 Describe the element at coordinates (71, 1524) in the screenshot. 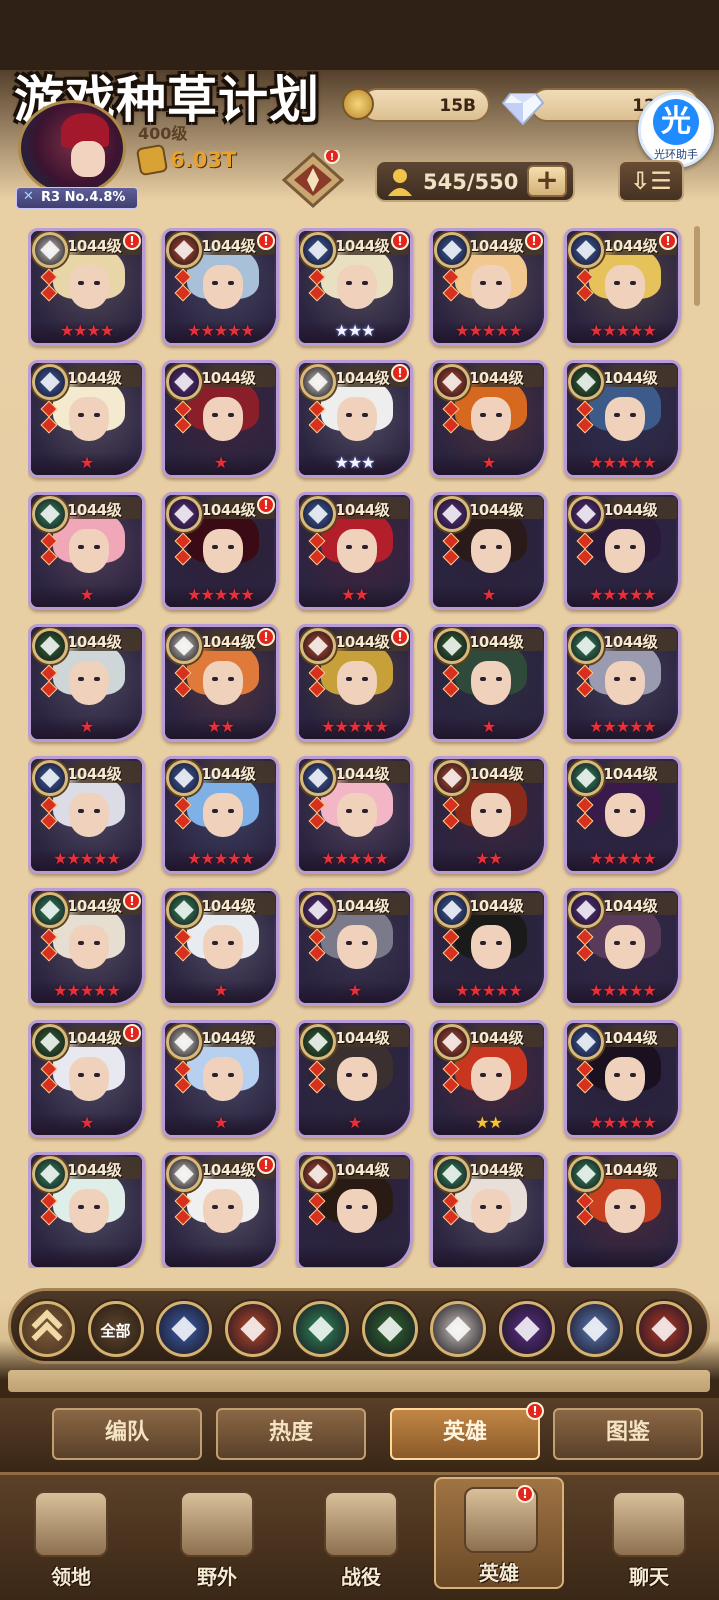

I see `castle-icon` at that location.